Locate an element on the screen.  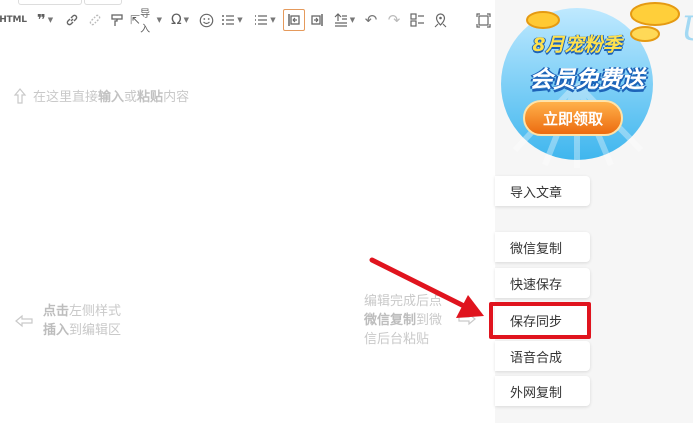
unlink-icon is located at coordinates (95, 20).